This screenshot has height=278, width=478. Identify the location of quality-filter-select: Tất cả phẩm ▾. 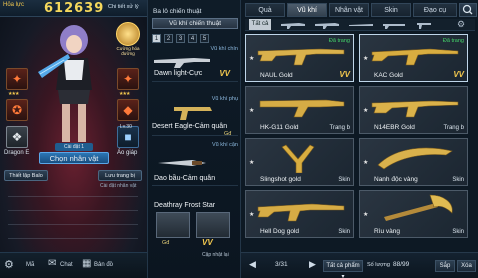
(343, 269).